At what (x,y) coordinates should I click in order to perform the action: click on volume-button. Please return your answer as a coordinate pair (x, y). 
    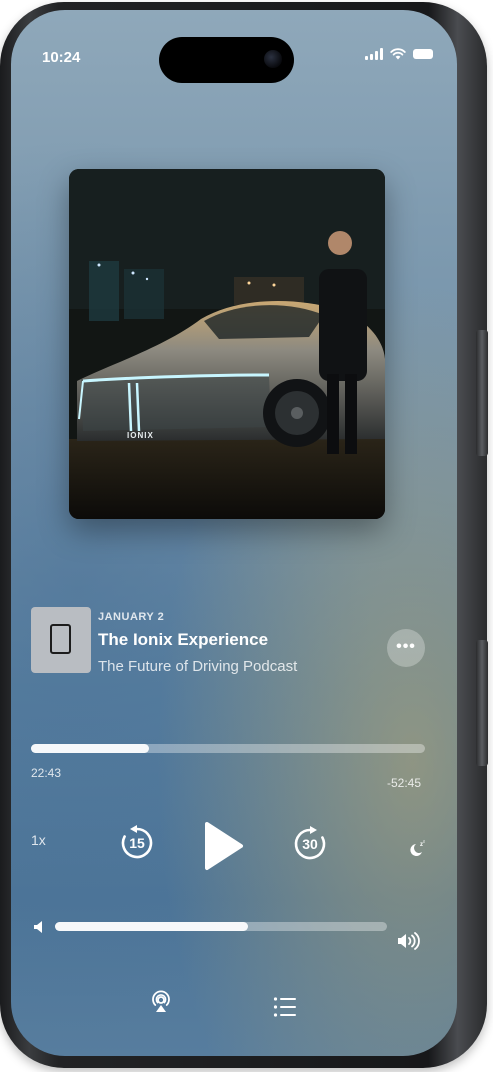
    Looking at the image, I should click on (482, 703).